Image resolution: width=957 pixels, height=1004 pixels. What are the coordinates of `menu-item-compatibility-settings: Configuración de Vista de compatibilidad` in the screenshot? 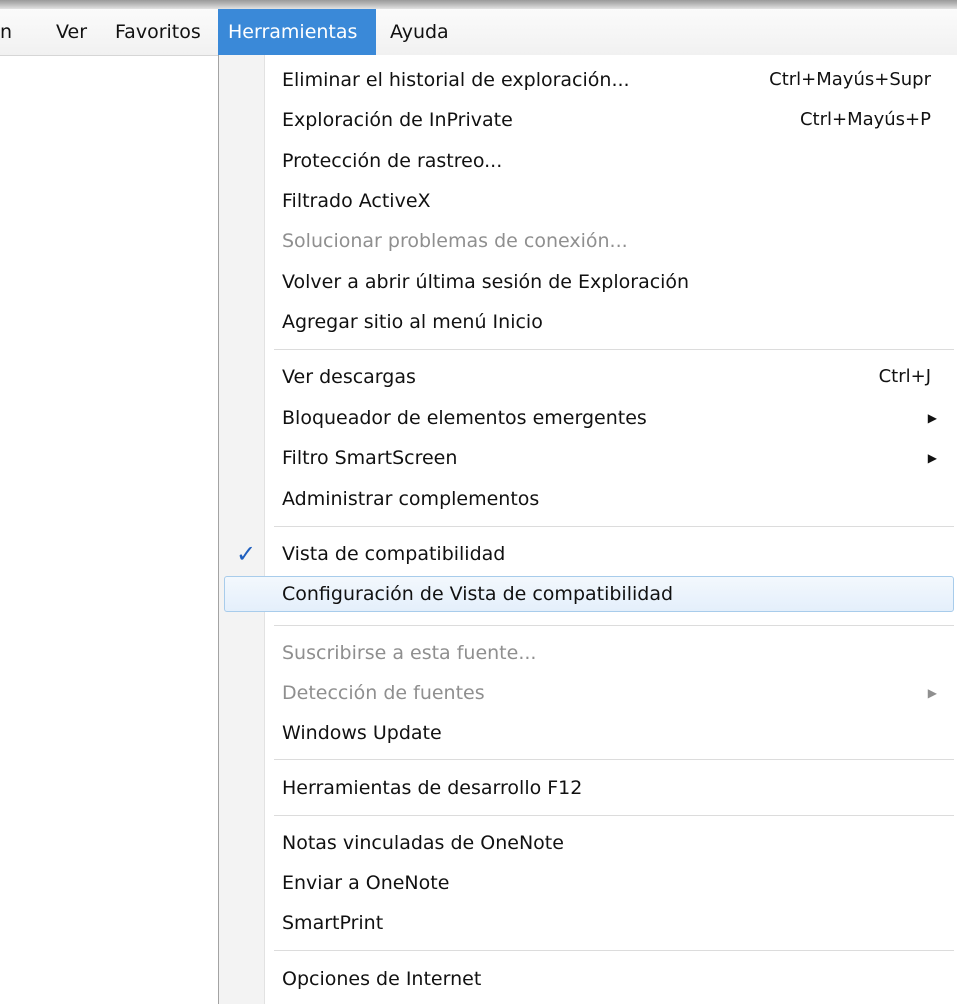 It's located at (589, 594).